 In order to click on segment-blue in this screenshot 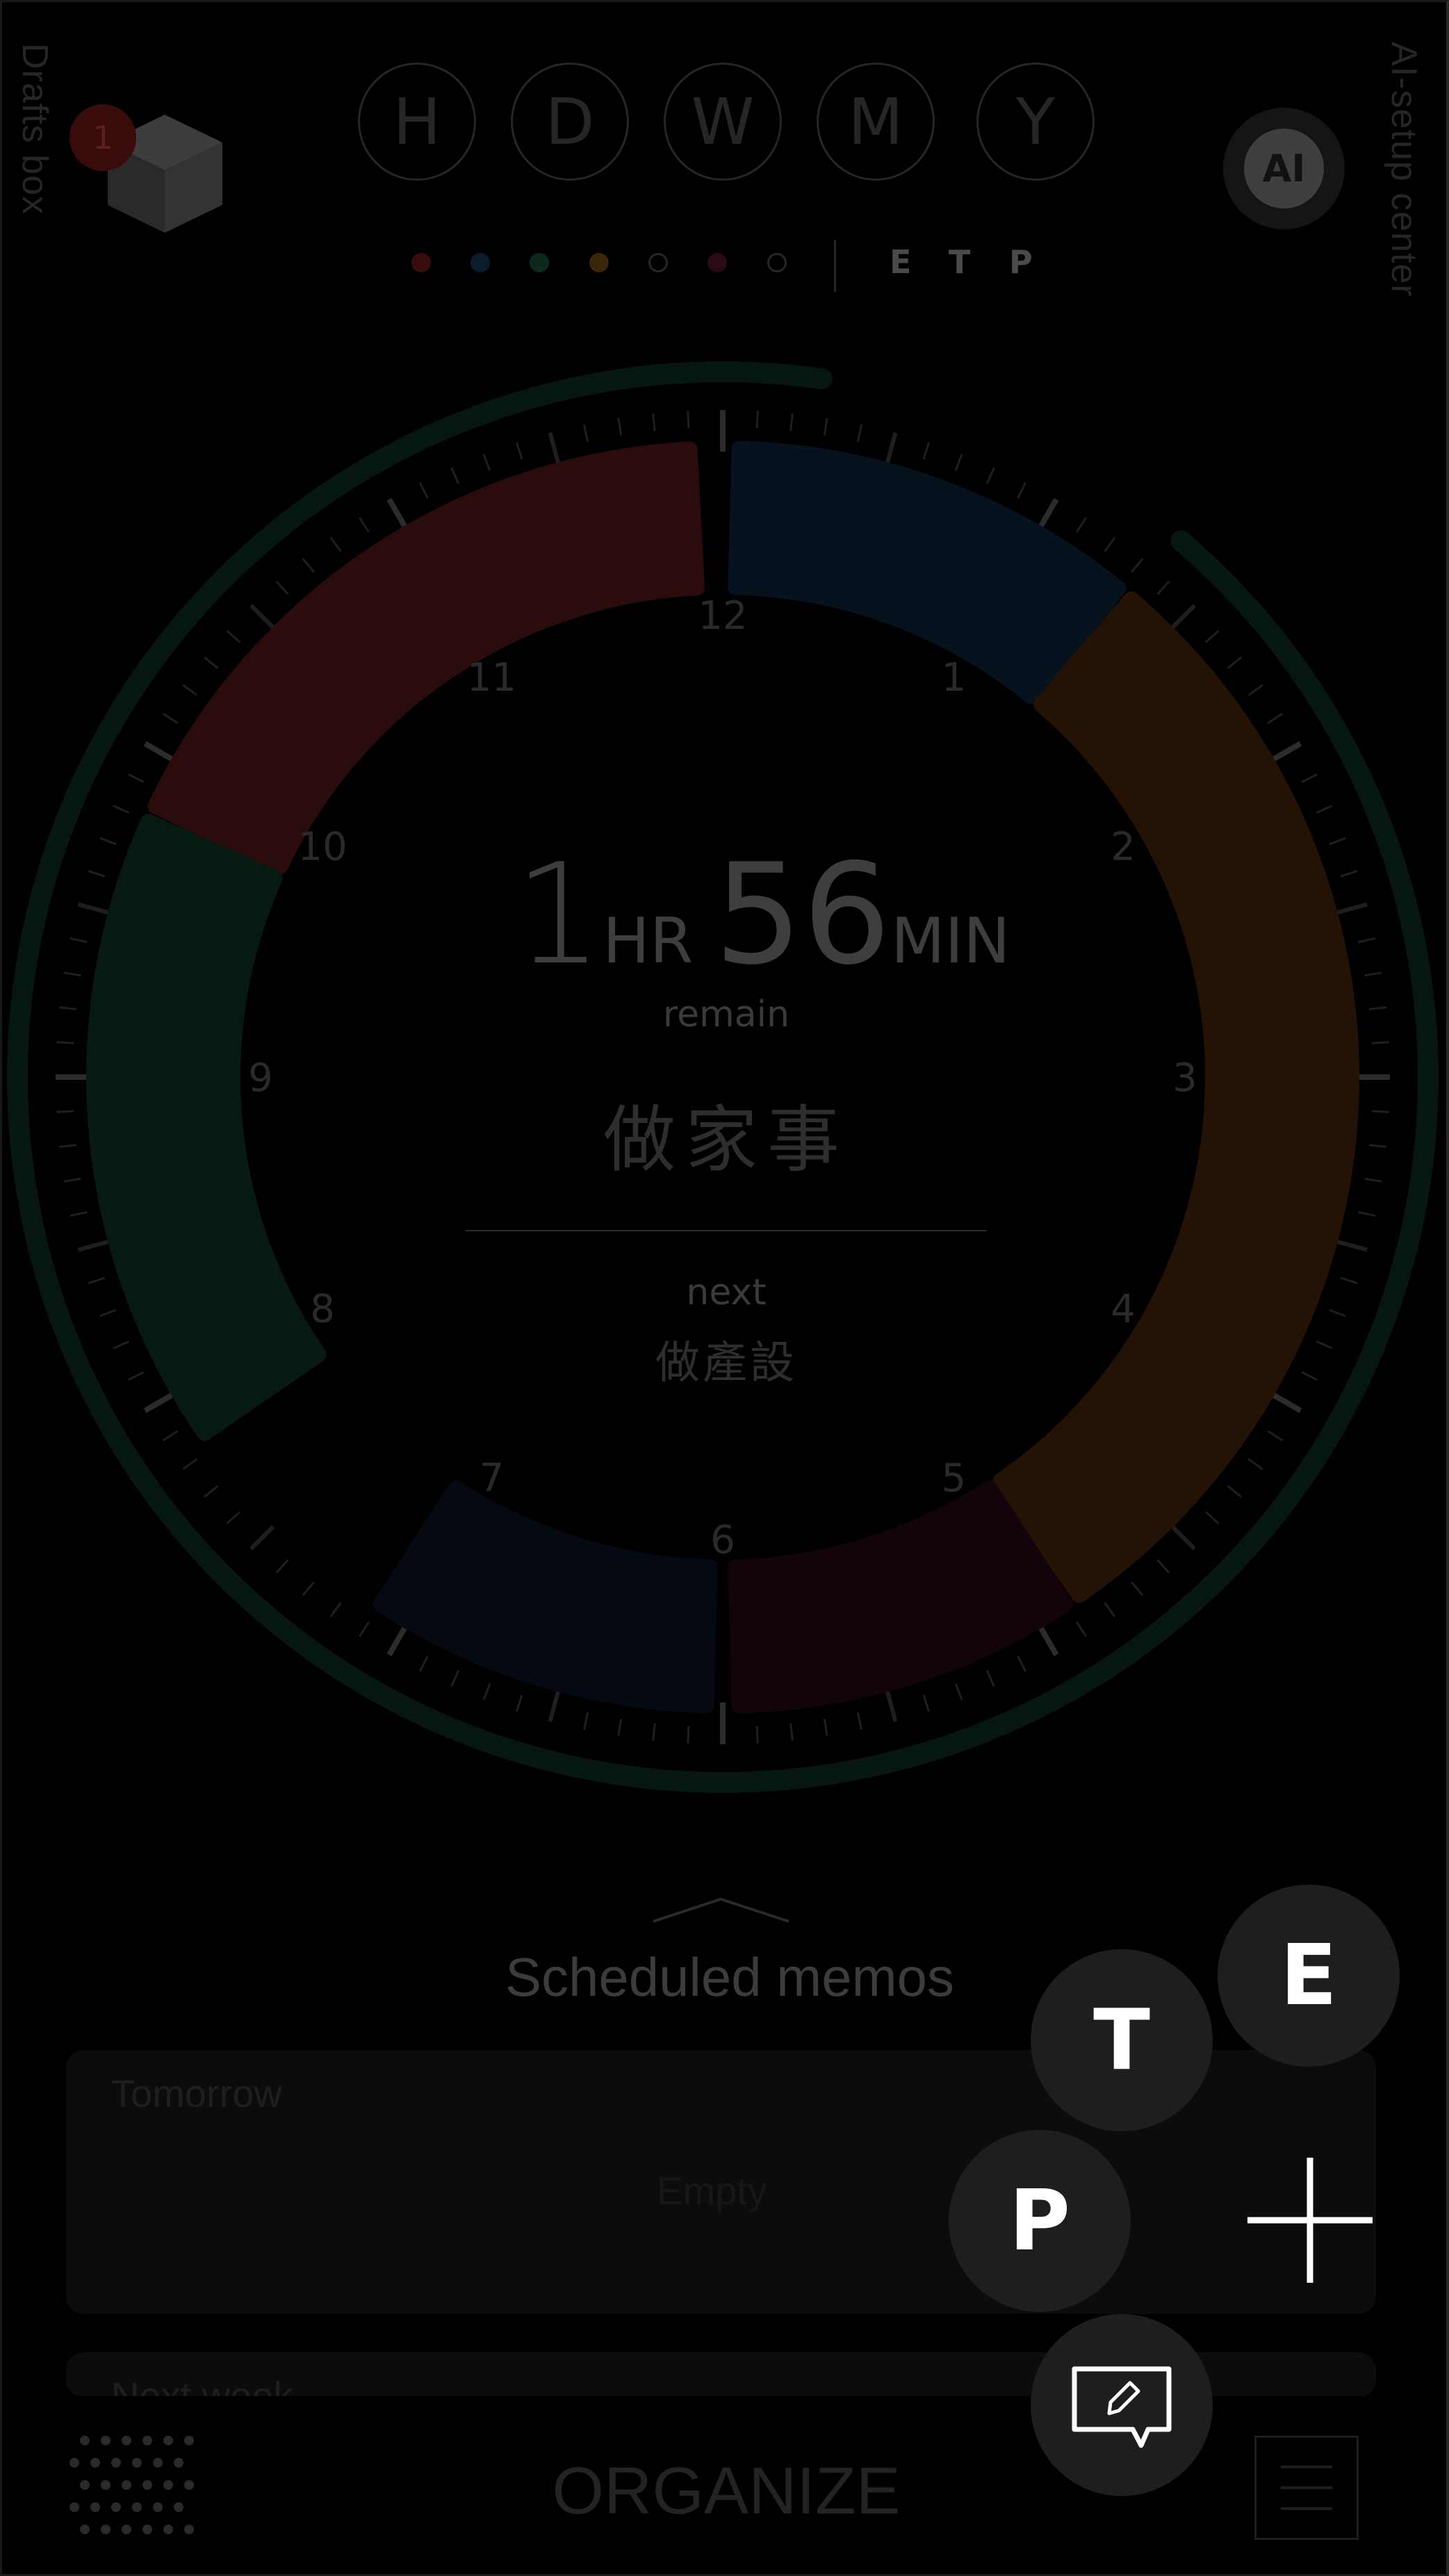, I will do `click(927, 573)`.